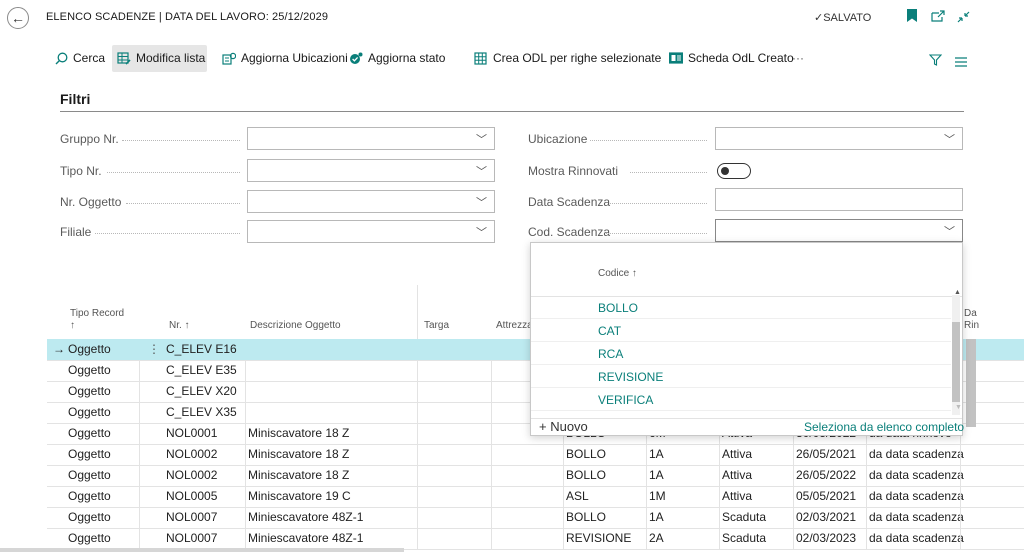  What do you see at coordinates (839, 199) in the screenshot?
I see `data-scadenza-input` at bounding box center [839, 199].